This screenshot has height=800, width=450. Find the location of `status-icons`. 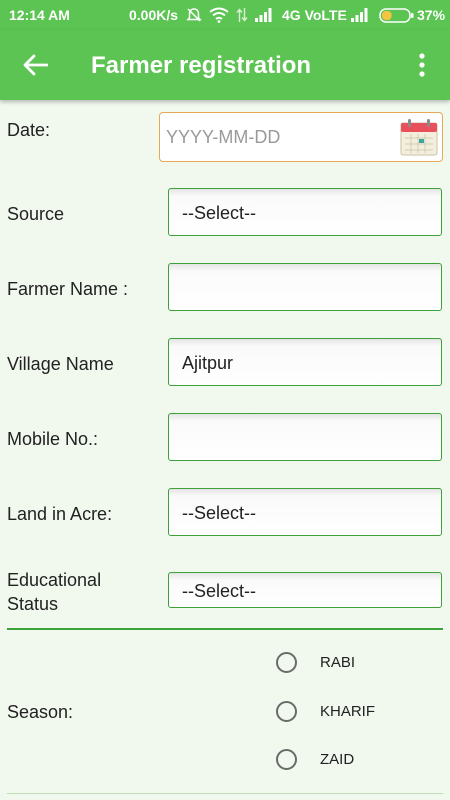

status-icons is located at coordinates (230, 15).